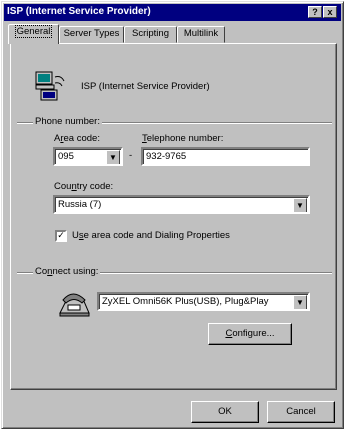 This screenshot has height=431, width=346. What do you see at coordinates (201, 34) in the screenshot?
I see `tab-multilink: Multilink` at bounding box center [201, 34].